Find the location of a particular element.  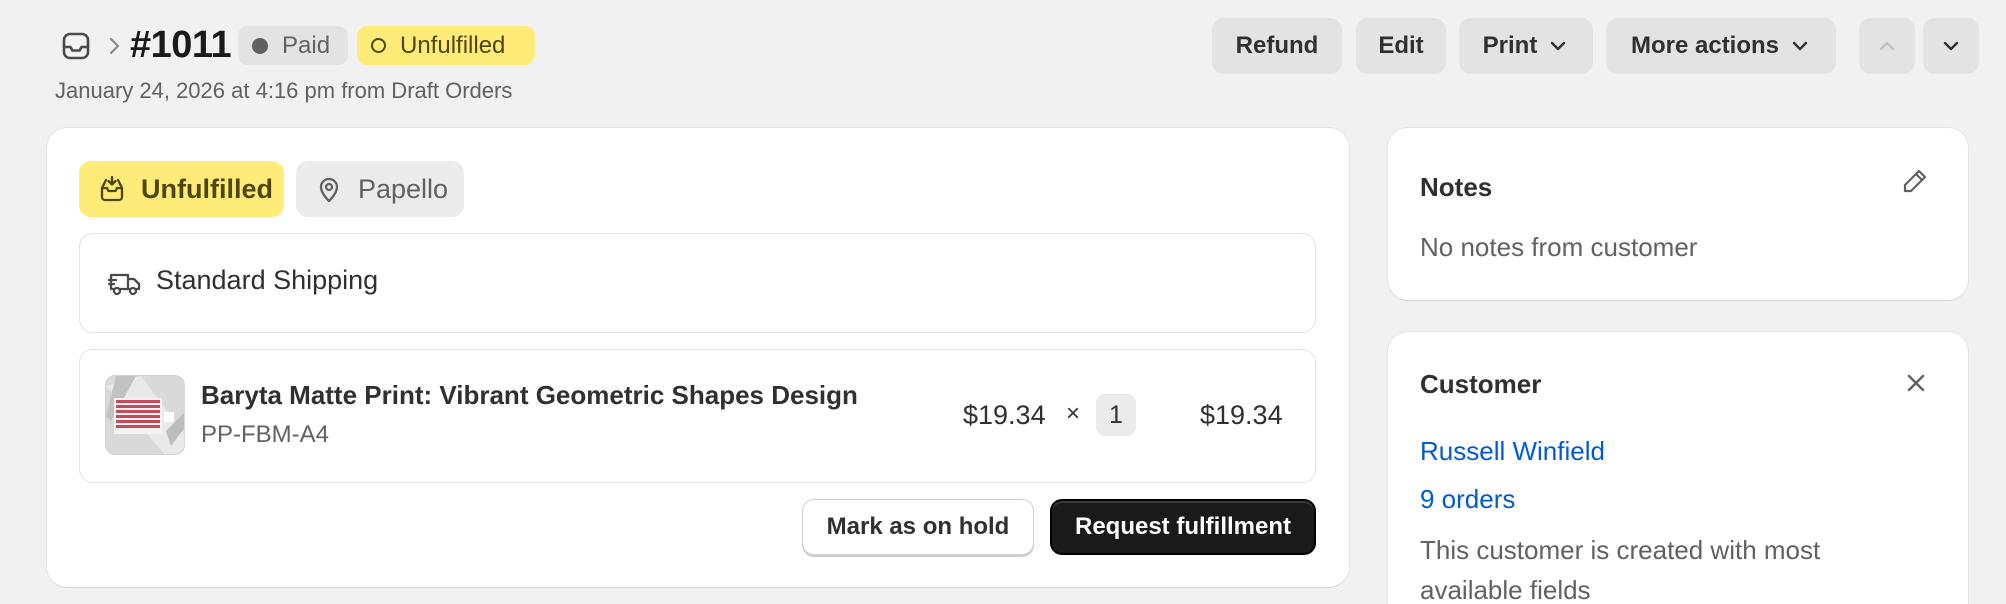

refund-button: Refund is located at coordinates (1277, 46).